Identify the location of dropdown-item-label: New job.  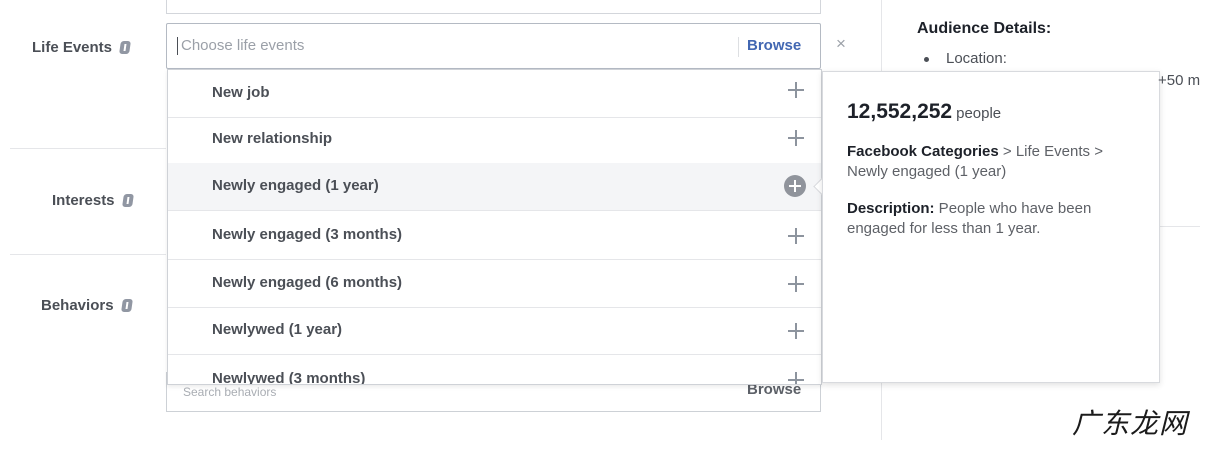
(241, 92).